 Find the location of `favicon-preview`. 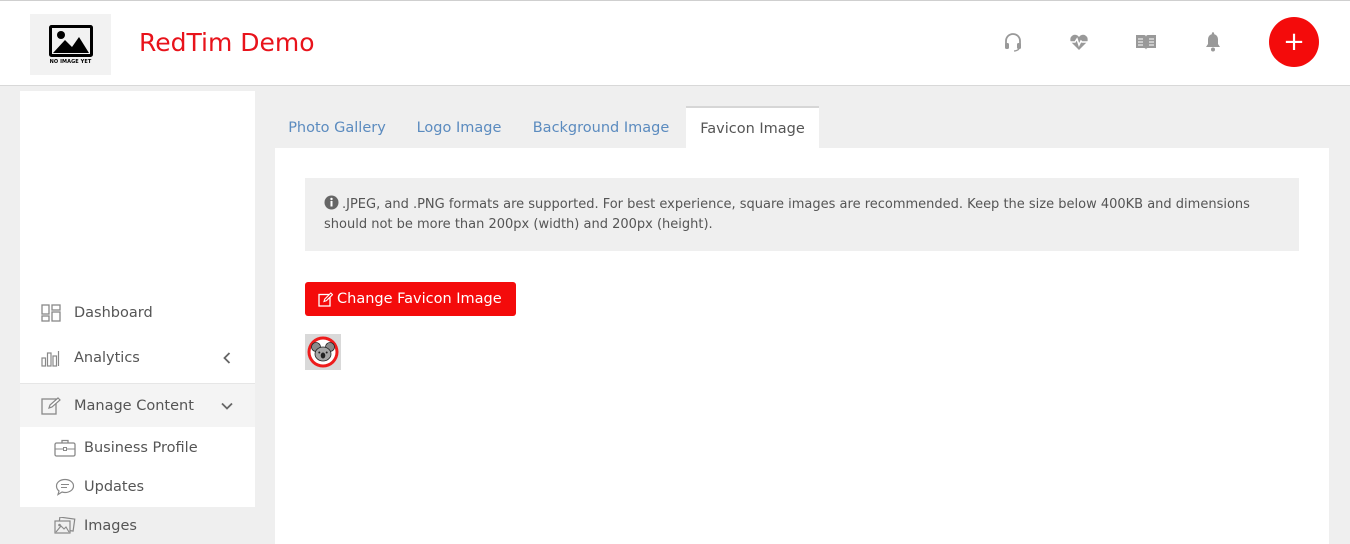

favicon-preview is located at coordinates (323, 352).